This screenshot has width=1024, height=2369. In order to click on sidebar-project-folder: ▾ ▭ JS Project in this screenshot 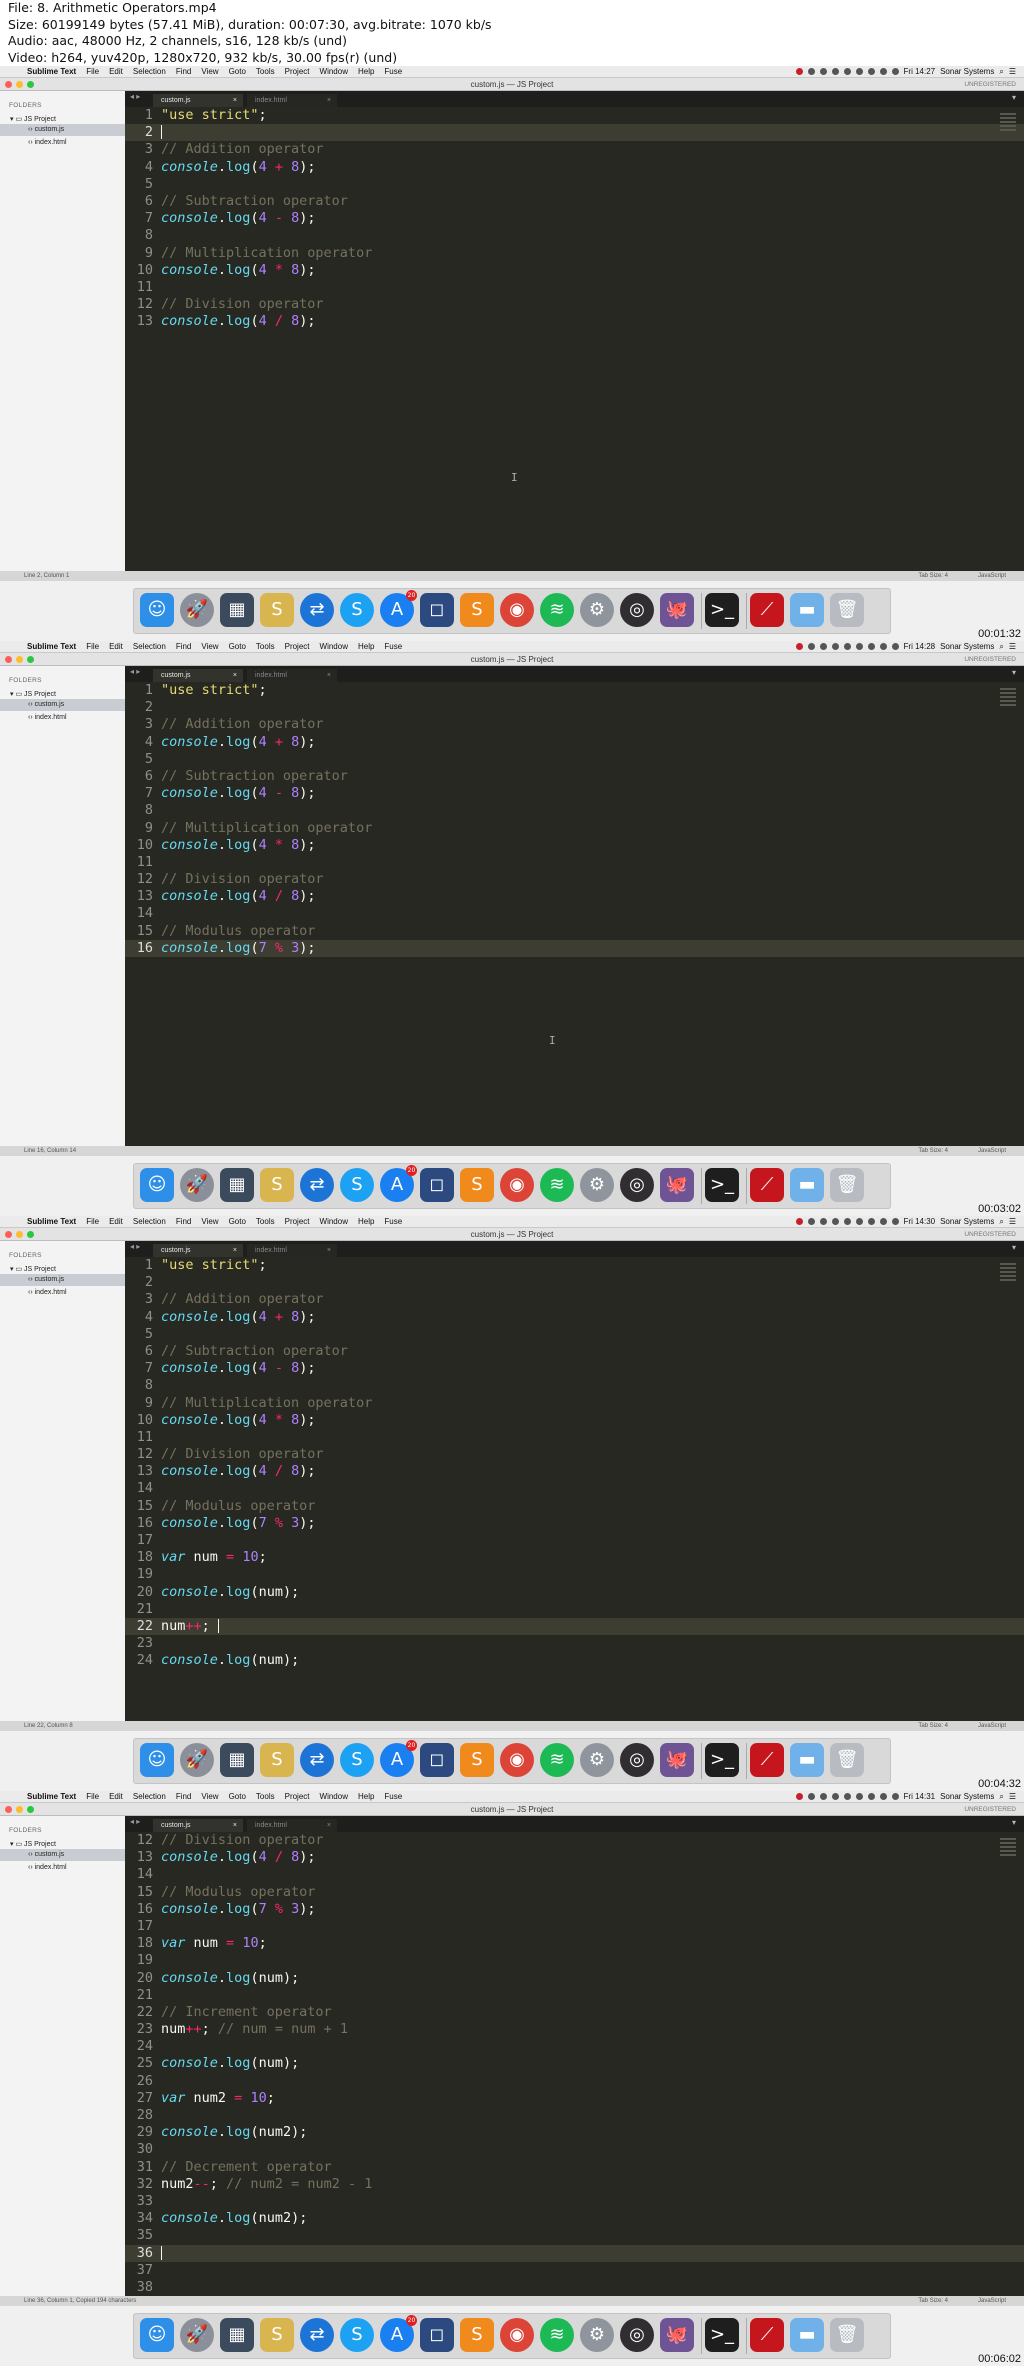, I will do `click(62, 691)`.